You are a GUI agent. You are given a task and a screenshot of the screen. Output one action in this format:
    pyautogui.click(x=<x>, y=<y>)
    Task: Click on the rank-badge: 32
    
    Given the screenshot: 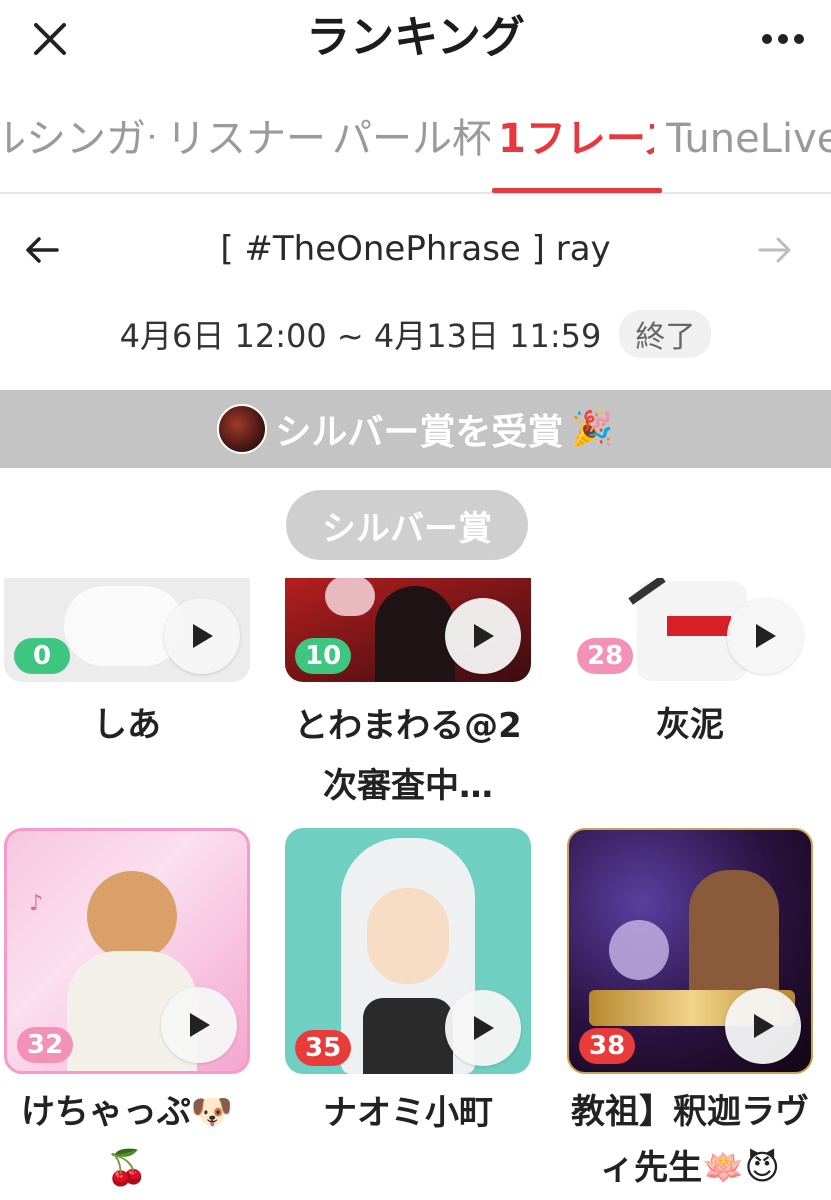 What is the action you would take?
    pyautogui.click(x=45, y=1045)
    